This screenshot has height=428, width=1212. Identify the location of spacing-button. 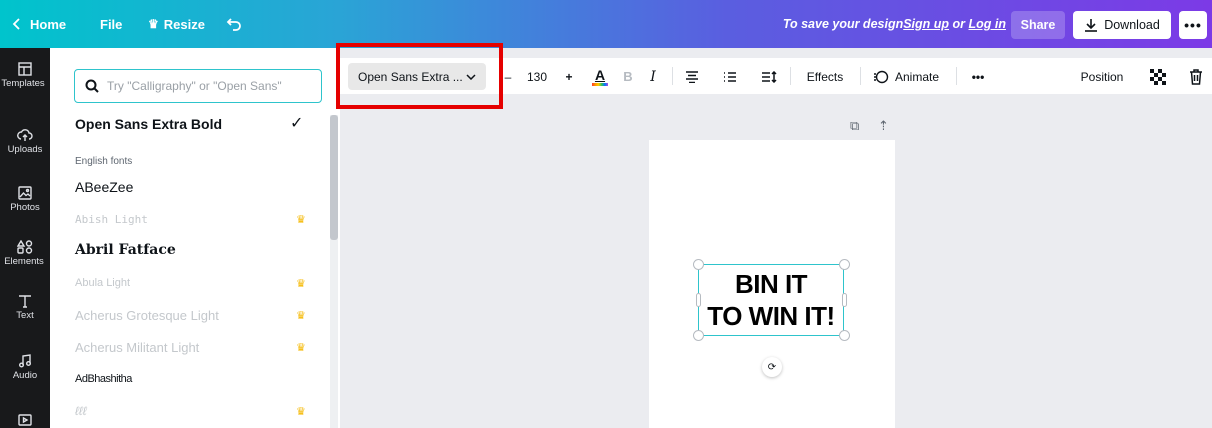
(769, 76).